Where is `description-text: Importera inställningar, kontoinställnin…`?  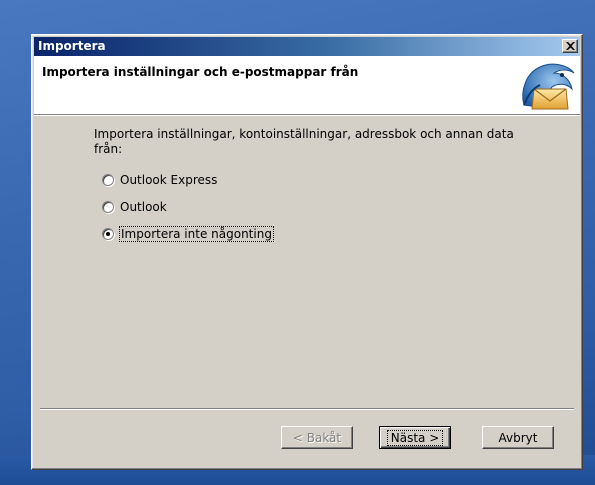 description-text: Importera inställningar, kontoinställnin… is located at coordinates (304, 141).